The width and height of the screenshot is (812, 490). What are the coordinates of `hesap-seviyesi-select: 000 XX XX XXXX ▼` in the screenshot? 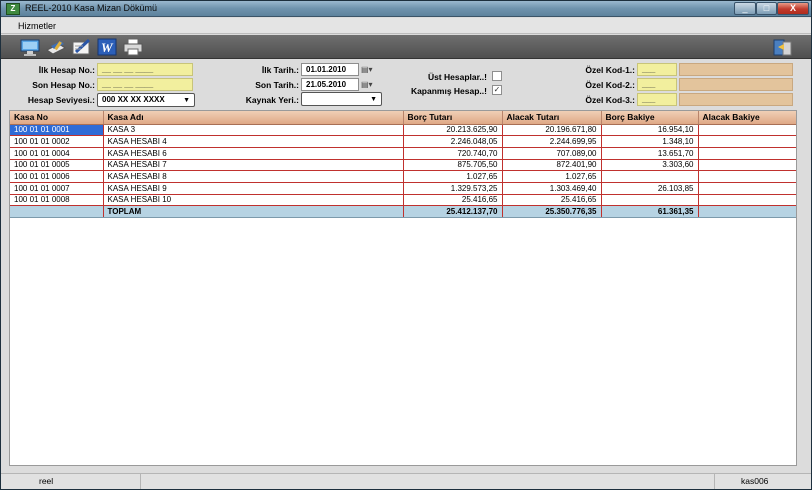 It's located at (146, 100).